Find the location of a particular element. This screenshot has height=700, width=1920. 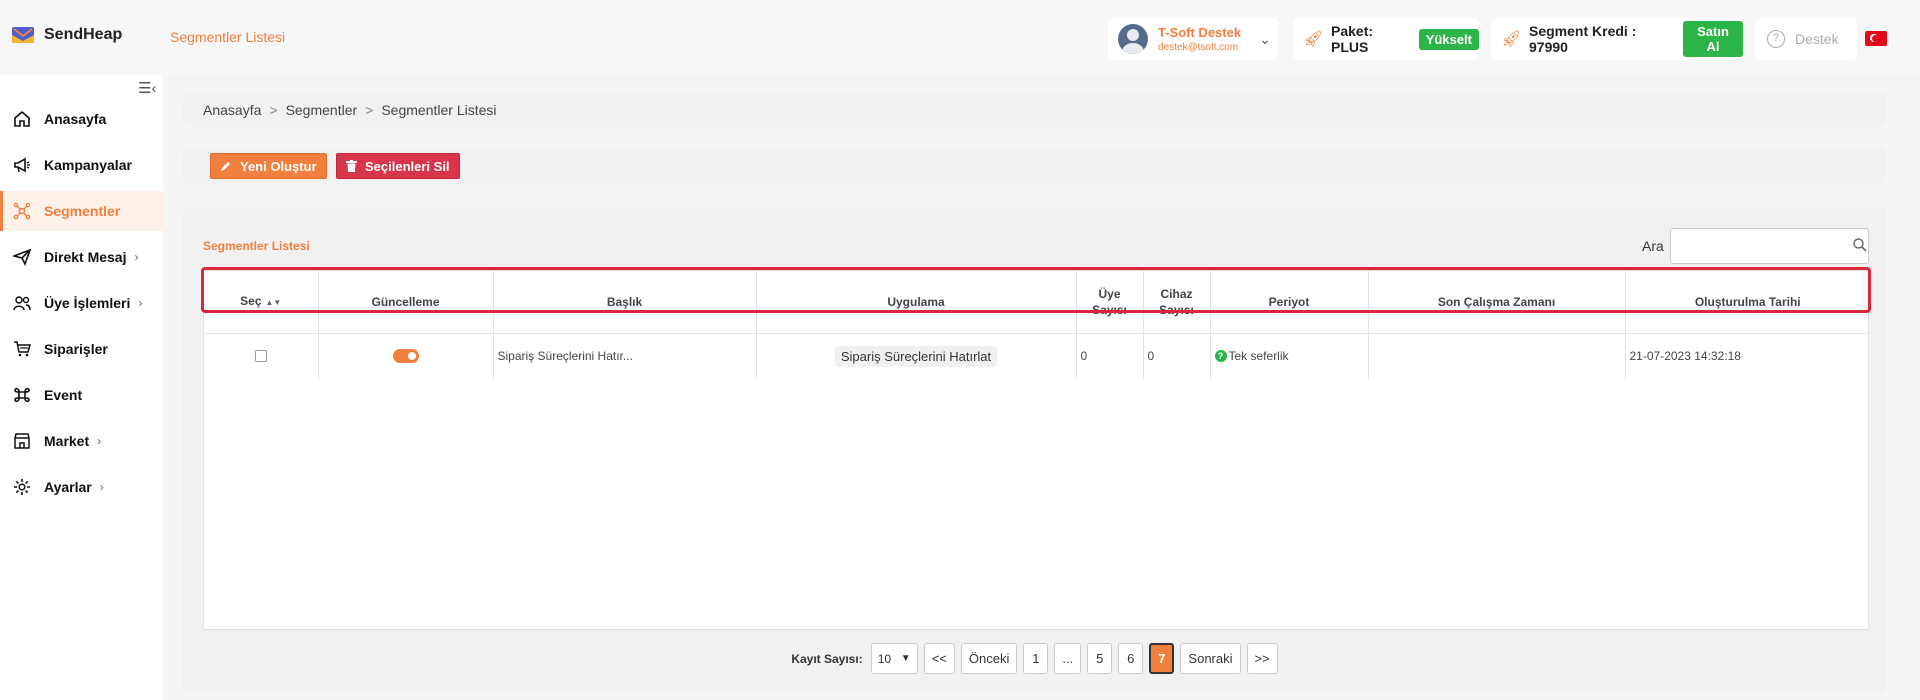

menu-collapse-icon: ☰‹ is located at coordinates (147, 88).